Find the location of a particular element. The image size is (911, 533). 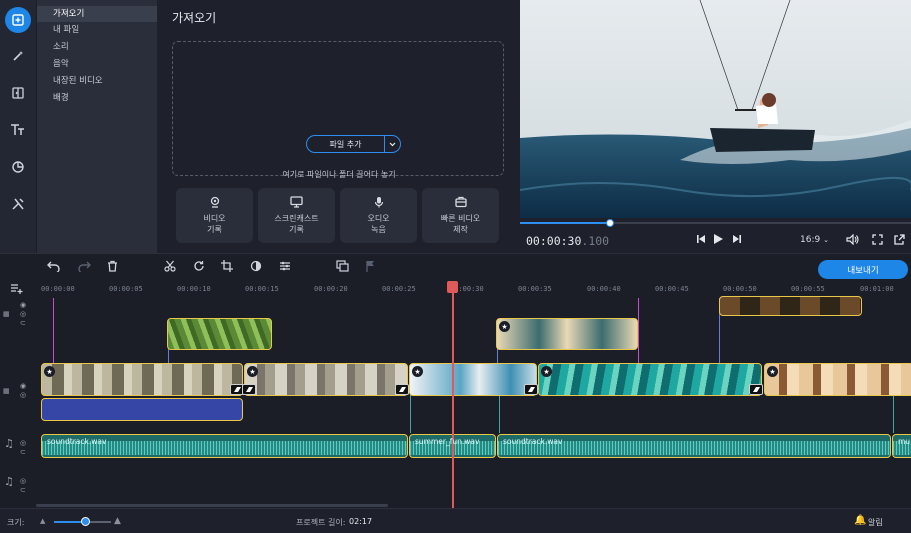

sidebar-item-backgrounds: 배경 is located at coordinates (97, 98).